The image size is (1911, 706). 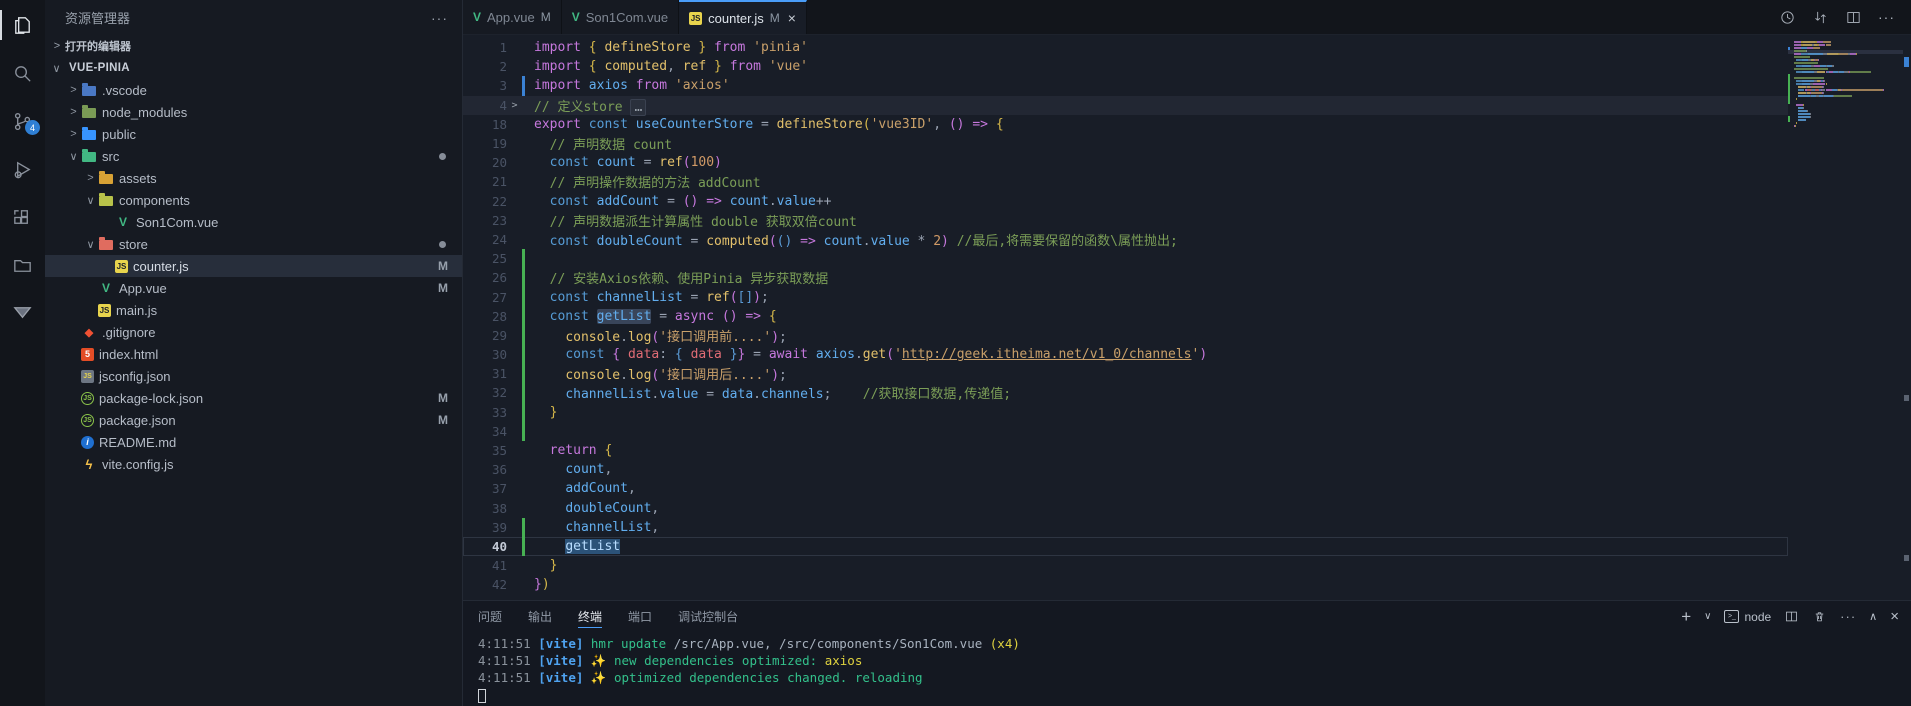 What do you see at coordinates (253, 288) in the screenshot?
I see `tree-item: V App.vue M` at bounding box center [253, 288].